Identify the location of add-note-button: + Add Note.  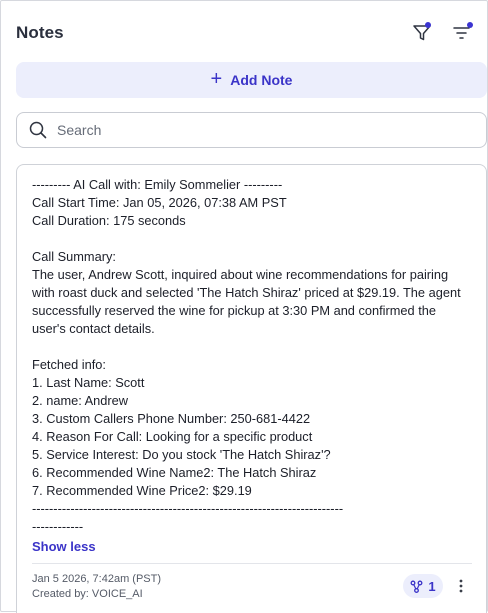
(251, 80).